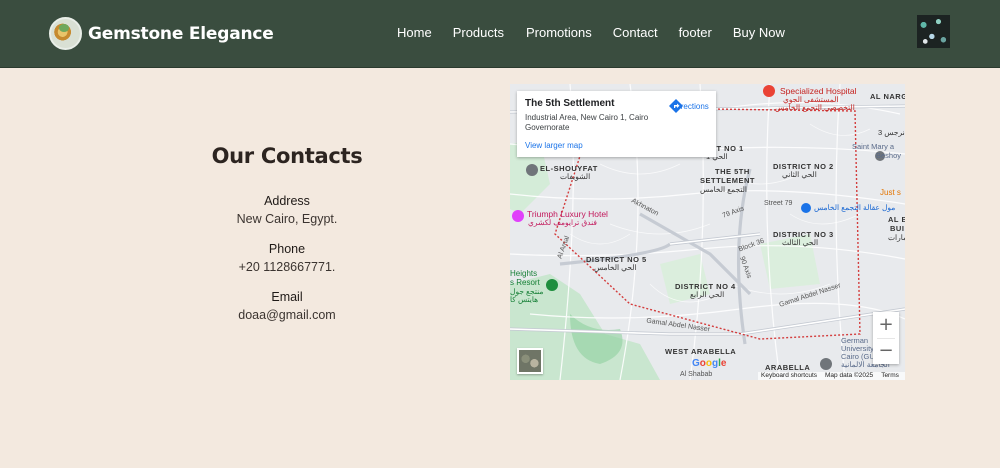  Describe the element at coordinates (570, 103) in the screenshot. I see `map-place-name: The 5th Settlement` at that location.